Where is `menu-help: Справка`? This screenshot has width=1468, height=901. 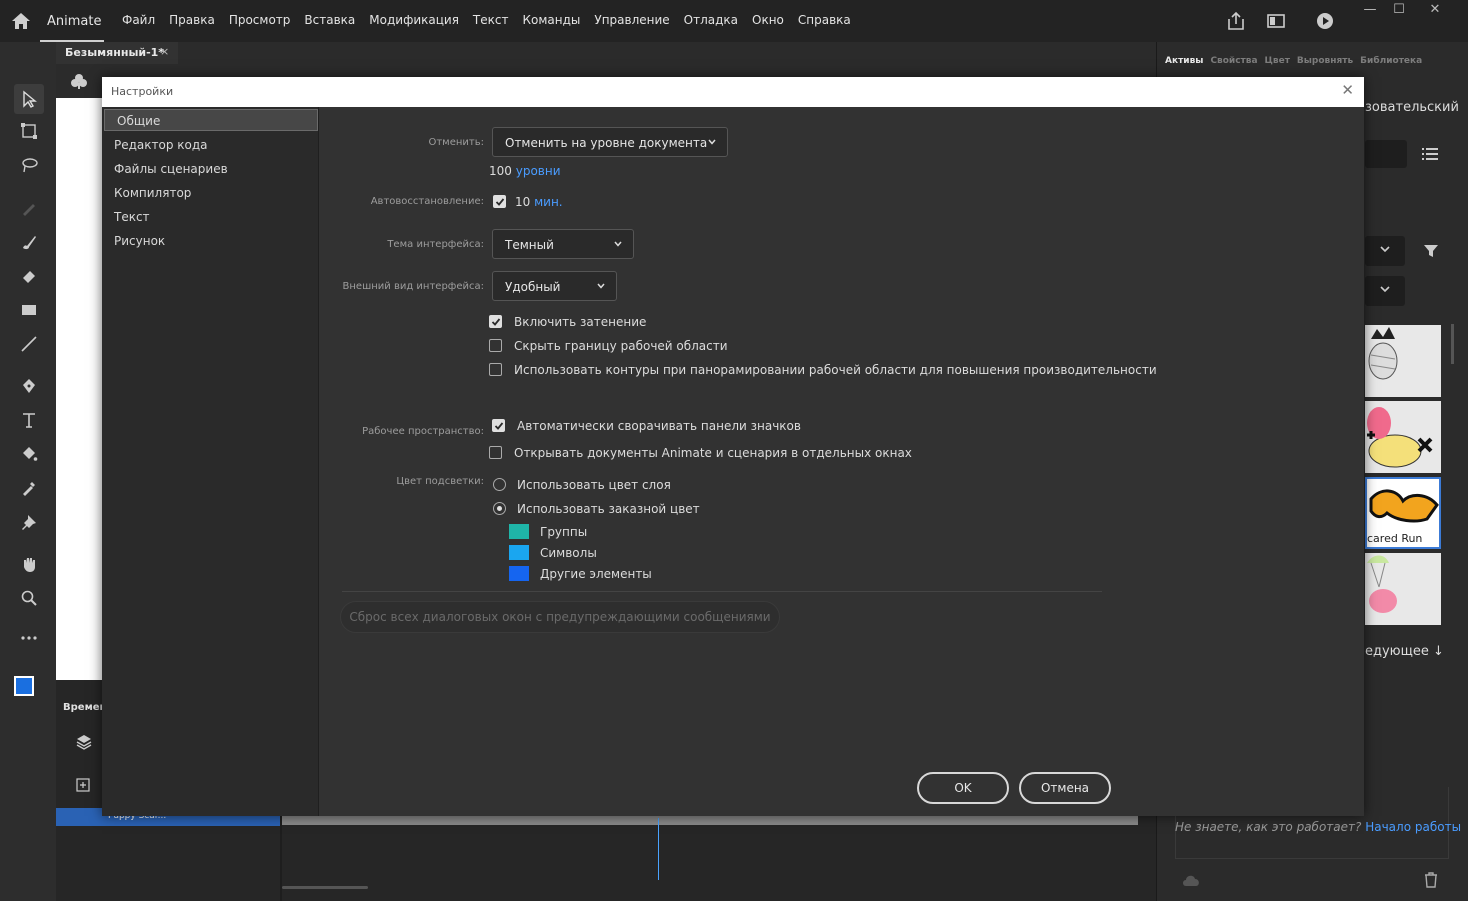 menu-help: Справка is located at coordinates (824, 20).